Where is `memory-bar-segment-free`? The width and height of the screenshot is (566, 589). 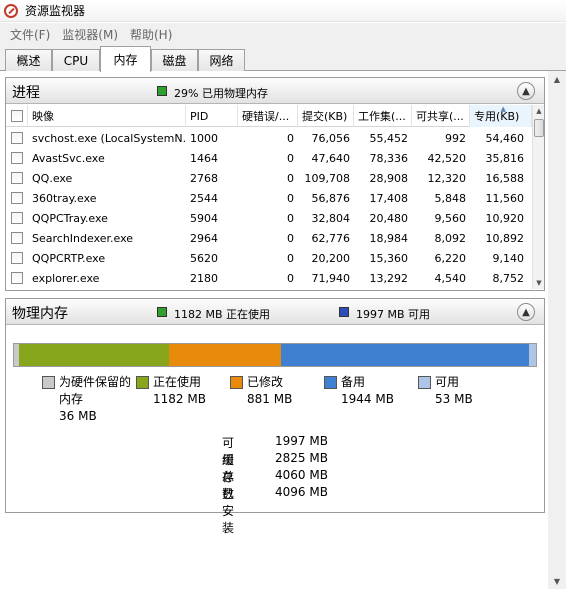 memory-bar-segment-free is located at coordinates (532, 355).